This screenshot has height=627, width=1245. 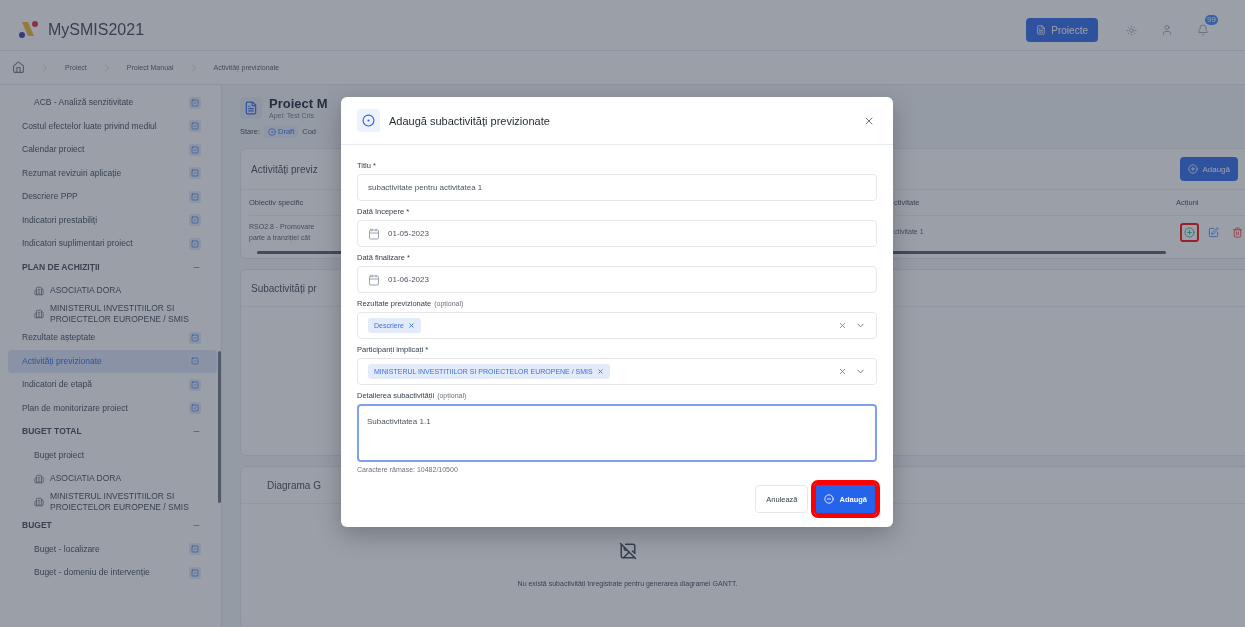 What do you see at coordinates (62, 361) in the screenshot?
I see `sidebar-item: Activități previzionate` at bounding box center [62, 361].